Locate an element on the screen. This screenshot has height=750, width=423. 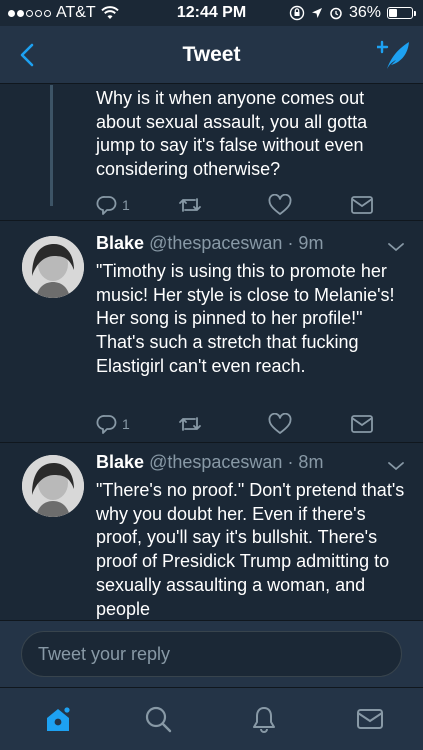
battery-percent: 36% is located at coordinates (364, 12).